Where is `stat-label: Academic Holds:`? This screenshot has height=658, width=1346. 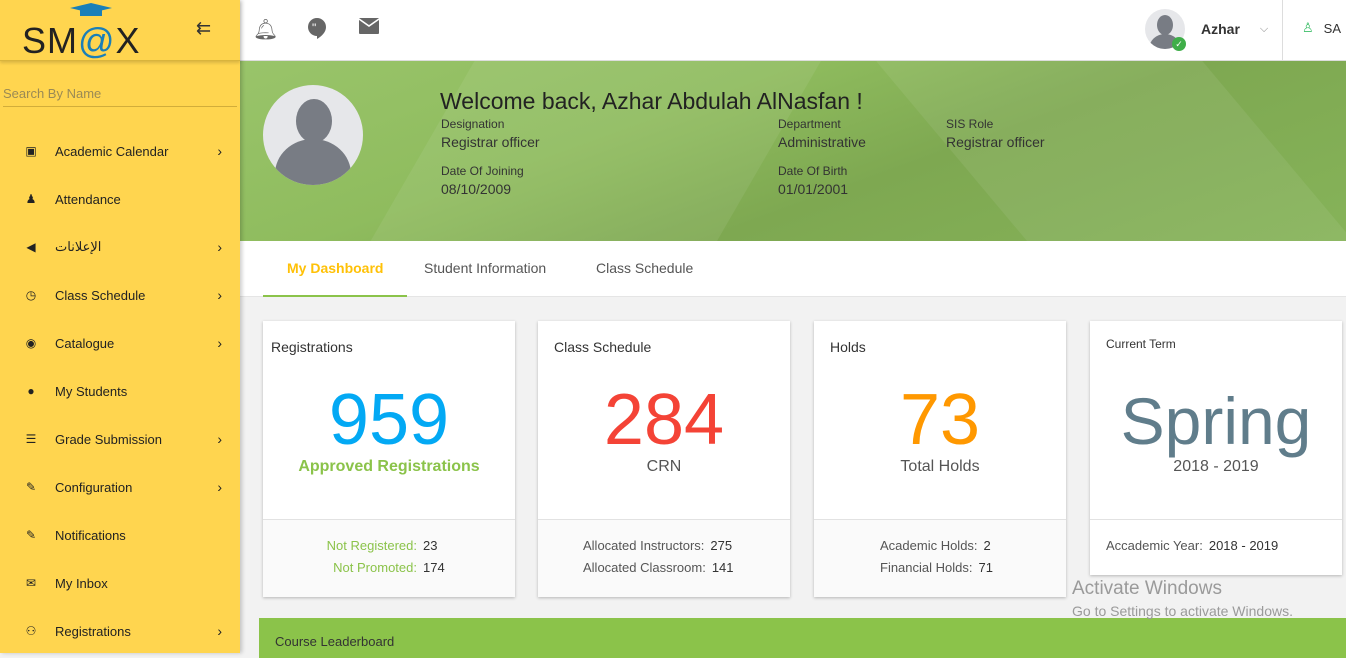 stat-label: Academic Holds: is located at coordinates (929, 545).